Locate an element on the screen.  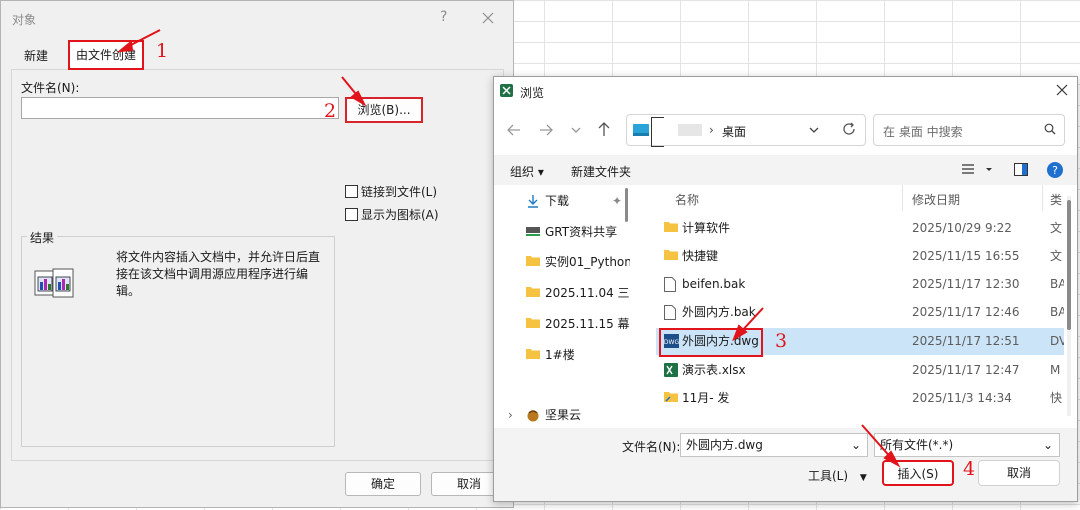
annotation-step-1: 1 is located at coordinates (162, 51).